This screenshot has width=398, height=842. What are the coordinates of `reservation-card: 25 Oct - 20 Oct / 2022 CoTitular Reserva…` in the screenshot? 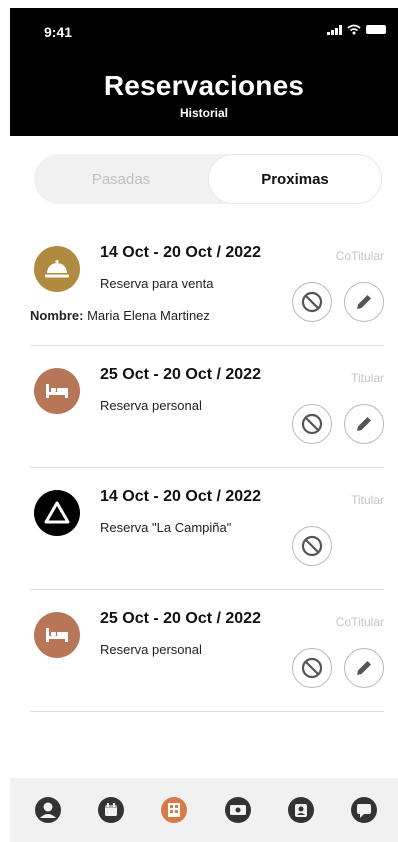 It's located at (207, 651).